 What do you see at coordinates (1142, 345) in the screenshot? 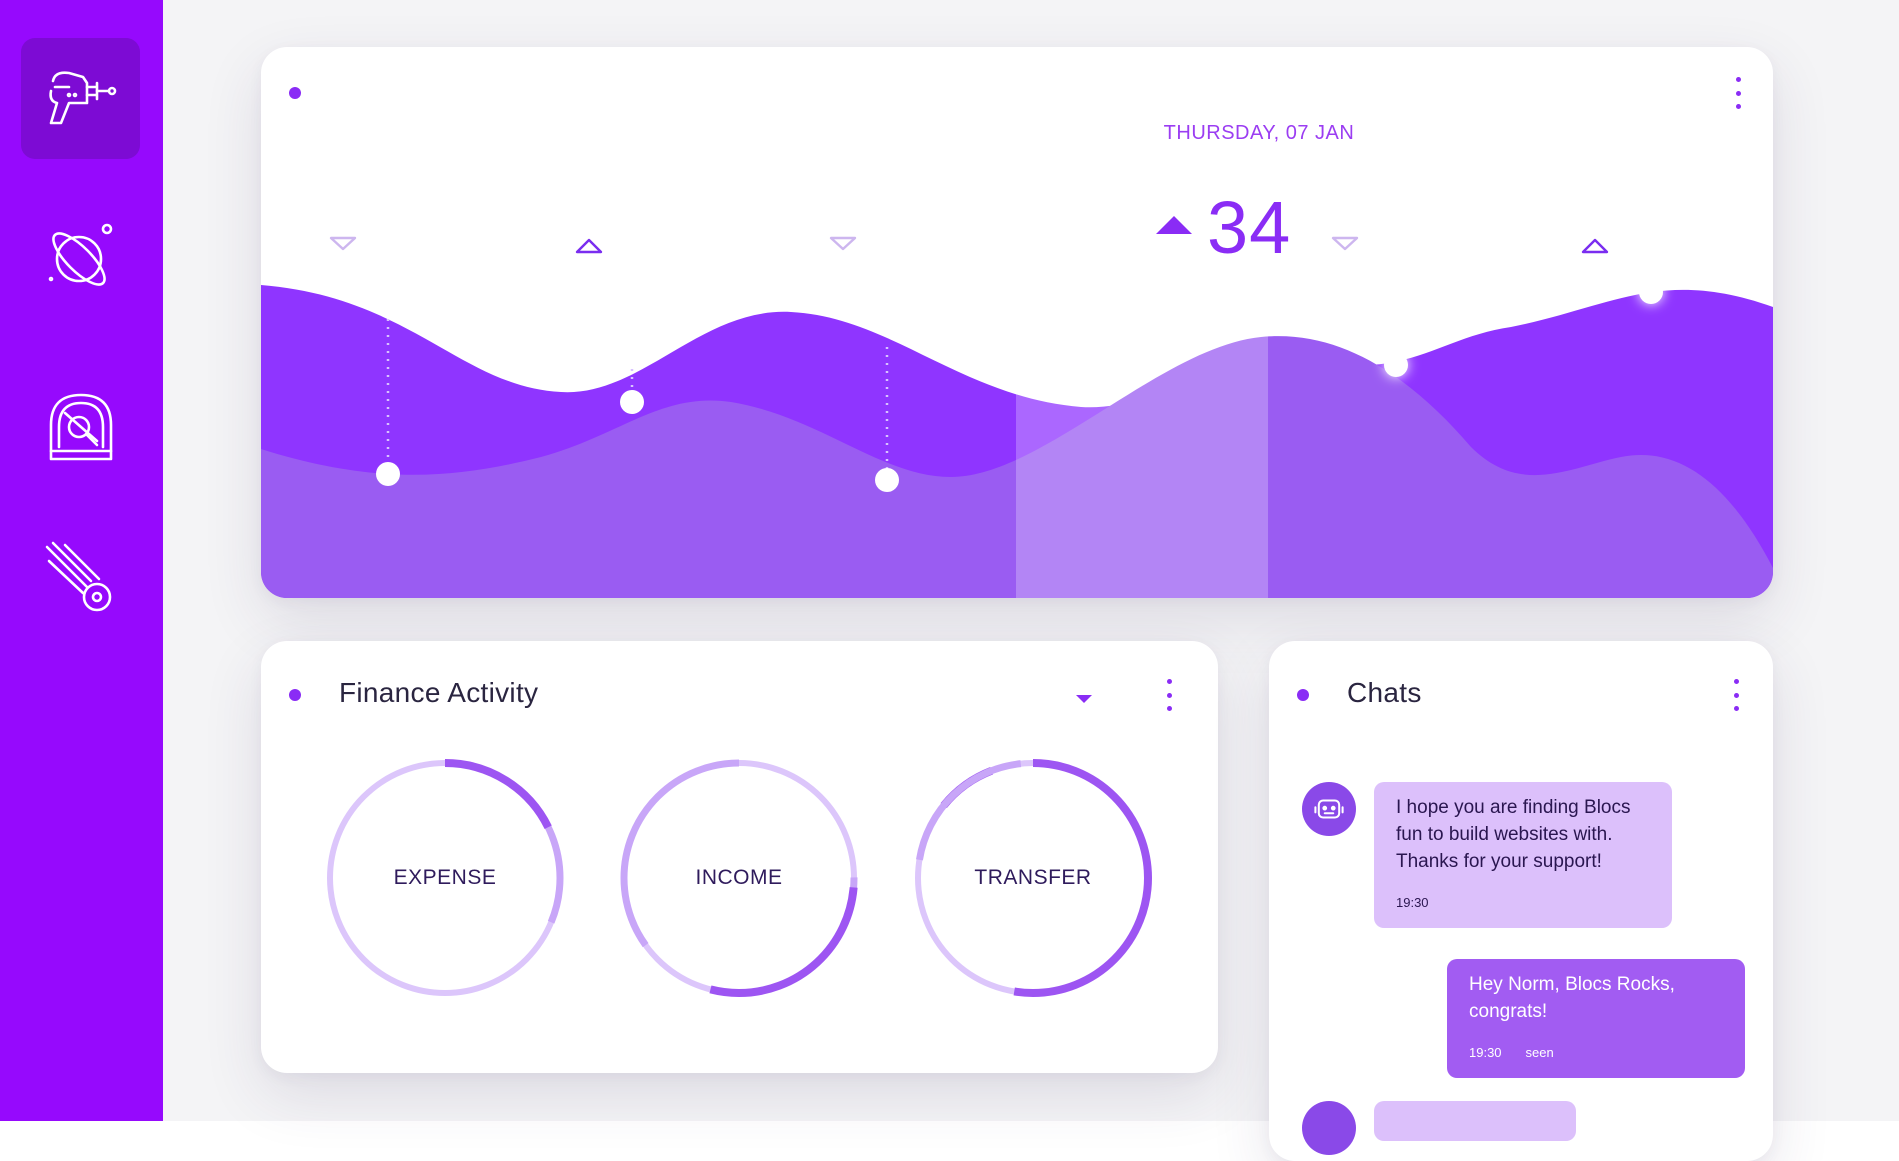
I see `highlight-panel` at bounding box center [1142, 345].